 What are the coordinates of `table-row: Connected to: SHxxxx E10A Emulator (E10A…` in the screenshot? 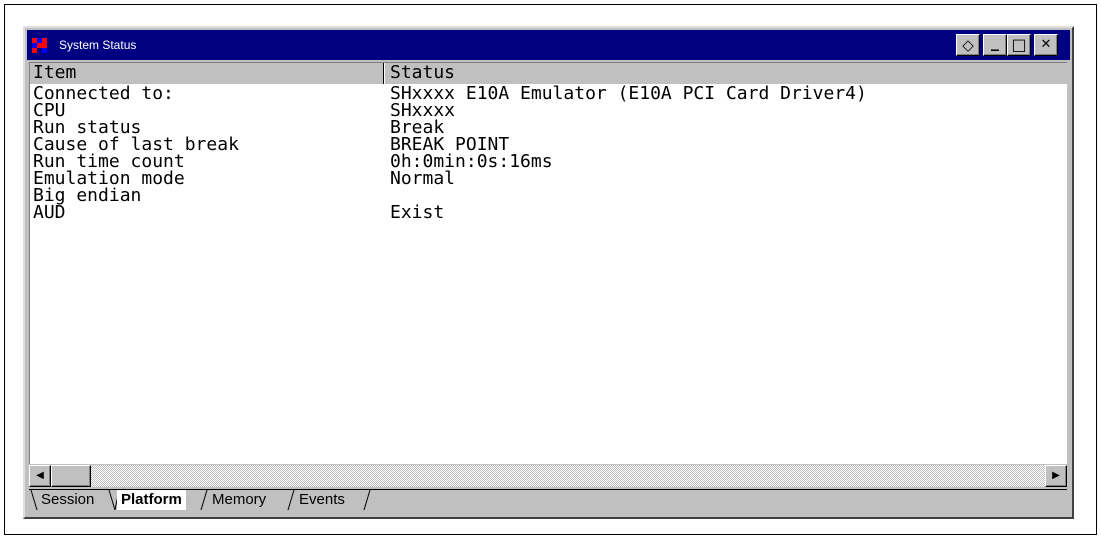 It's located at (548, 93).